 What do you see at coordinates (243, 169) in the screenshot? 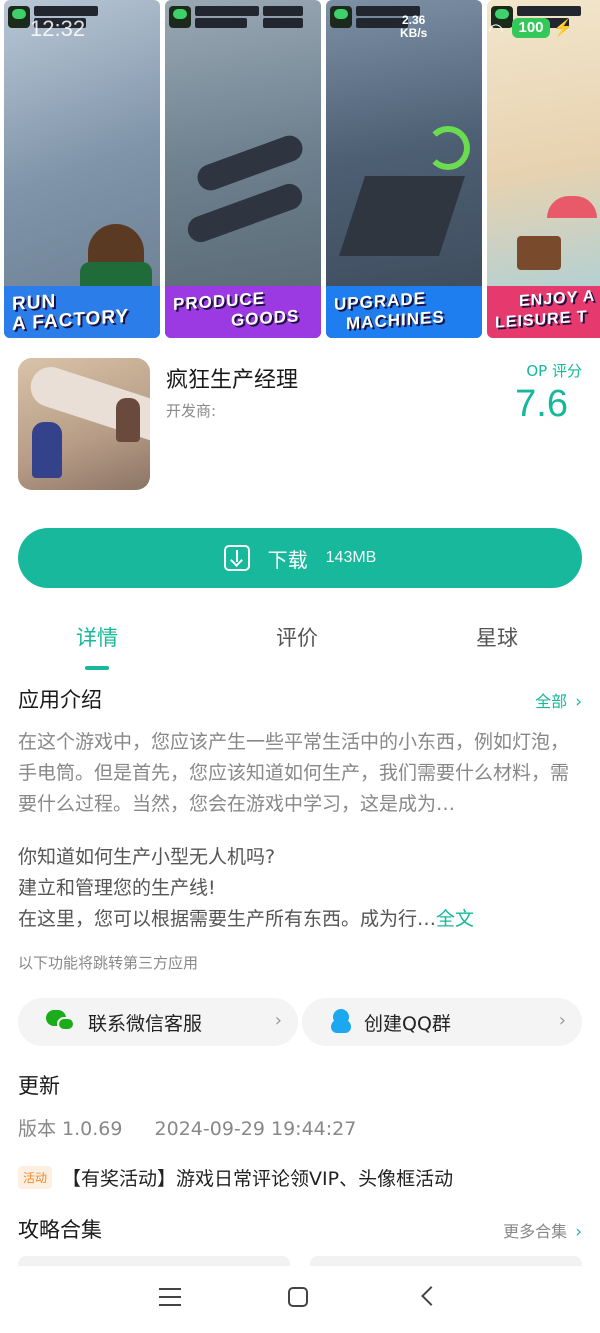
I see `screenshot-2: PRODUCE GOODS` at bounding box center [243, 169].